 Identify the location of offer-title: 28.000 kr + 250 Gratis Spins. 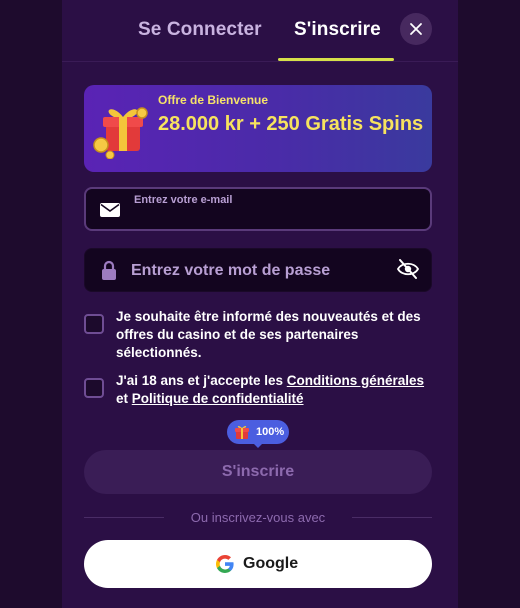
(291, 124).